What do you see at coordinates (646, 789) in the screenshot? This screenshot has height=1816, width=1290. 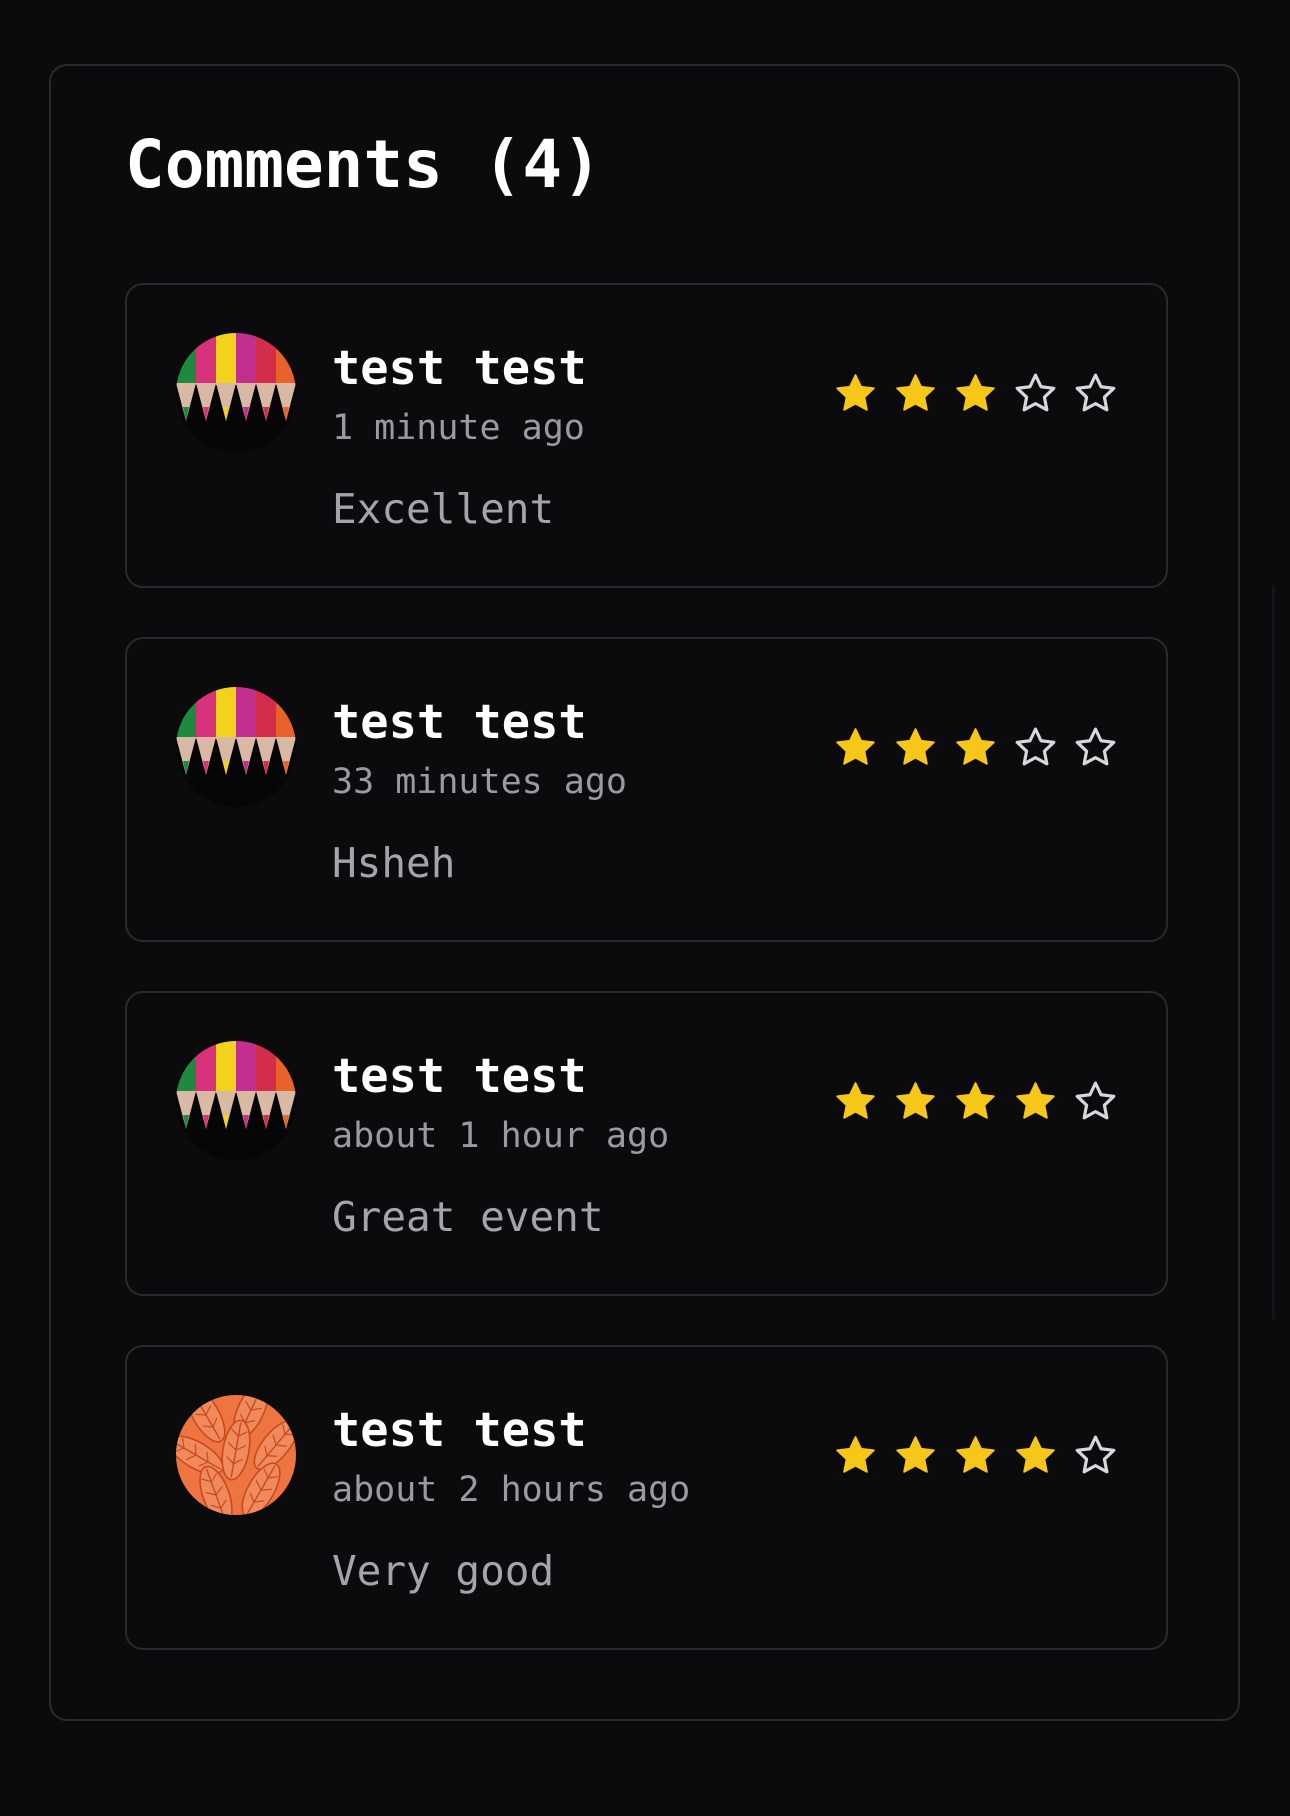 I see `comment-card: test test 33 minutes ago Hsheh` at bounding box center [646, 789].